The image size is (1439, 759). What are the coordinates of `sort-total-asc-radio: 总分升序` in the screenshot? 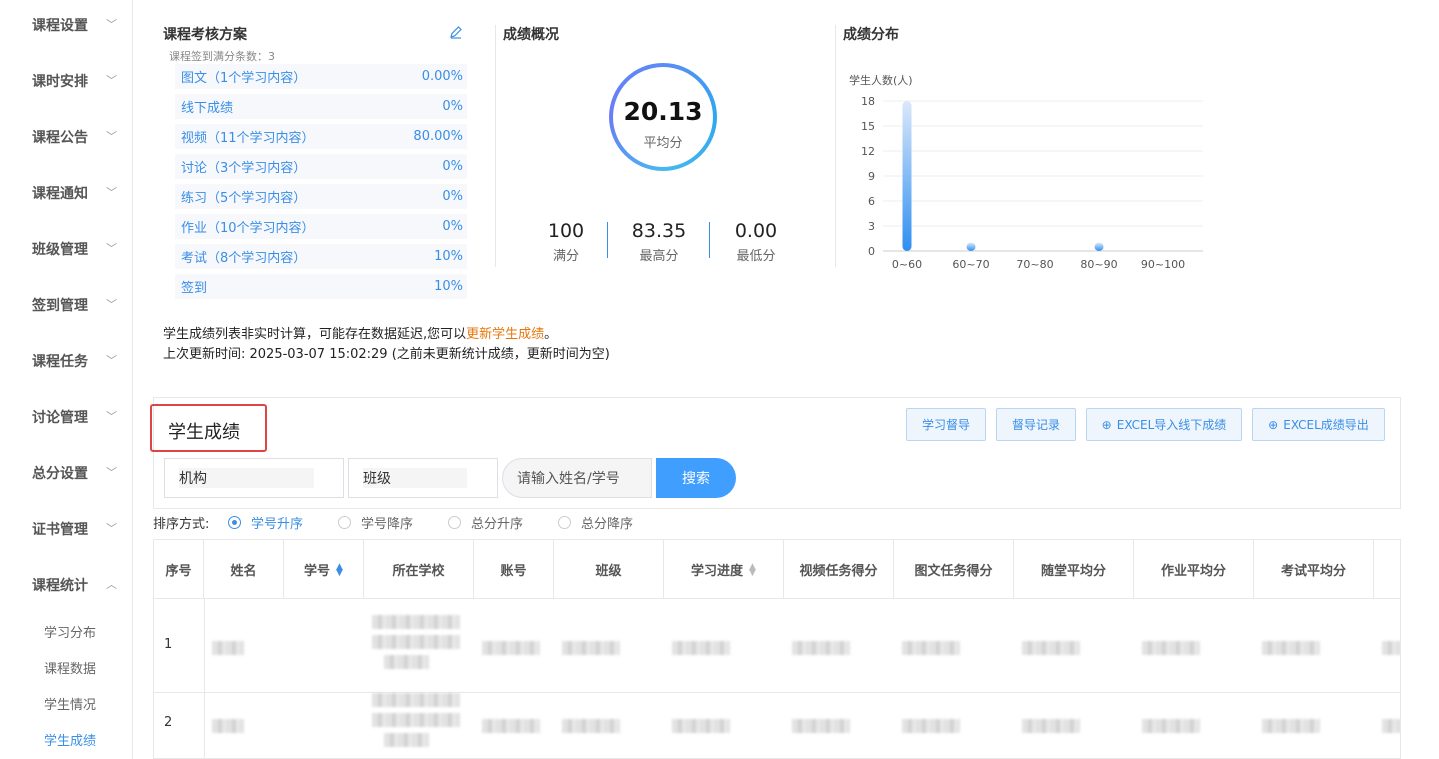 It's located at (486, 523).